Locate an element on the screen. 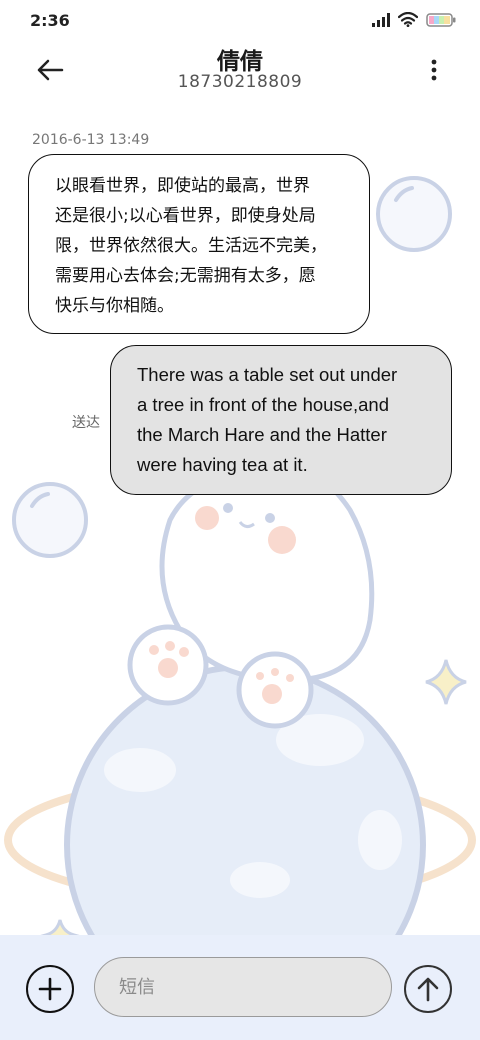 This screenshot has width=480, height=1040. message-line: a tree in front of the house,and is located at coordinates (263, 404).